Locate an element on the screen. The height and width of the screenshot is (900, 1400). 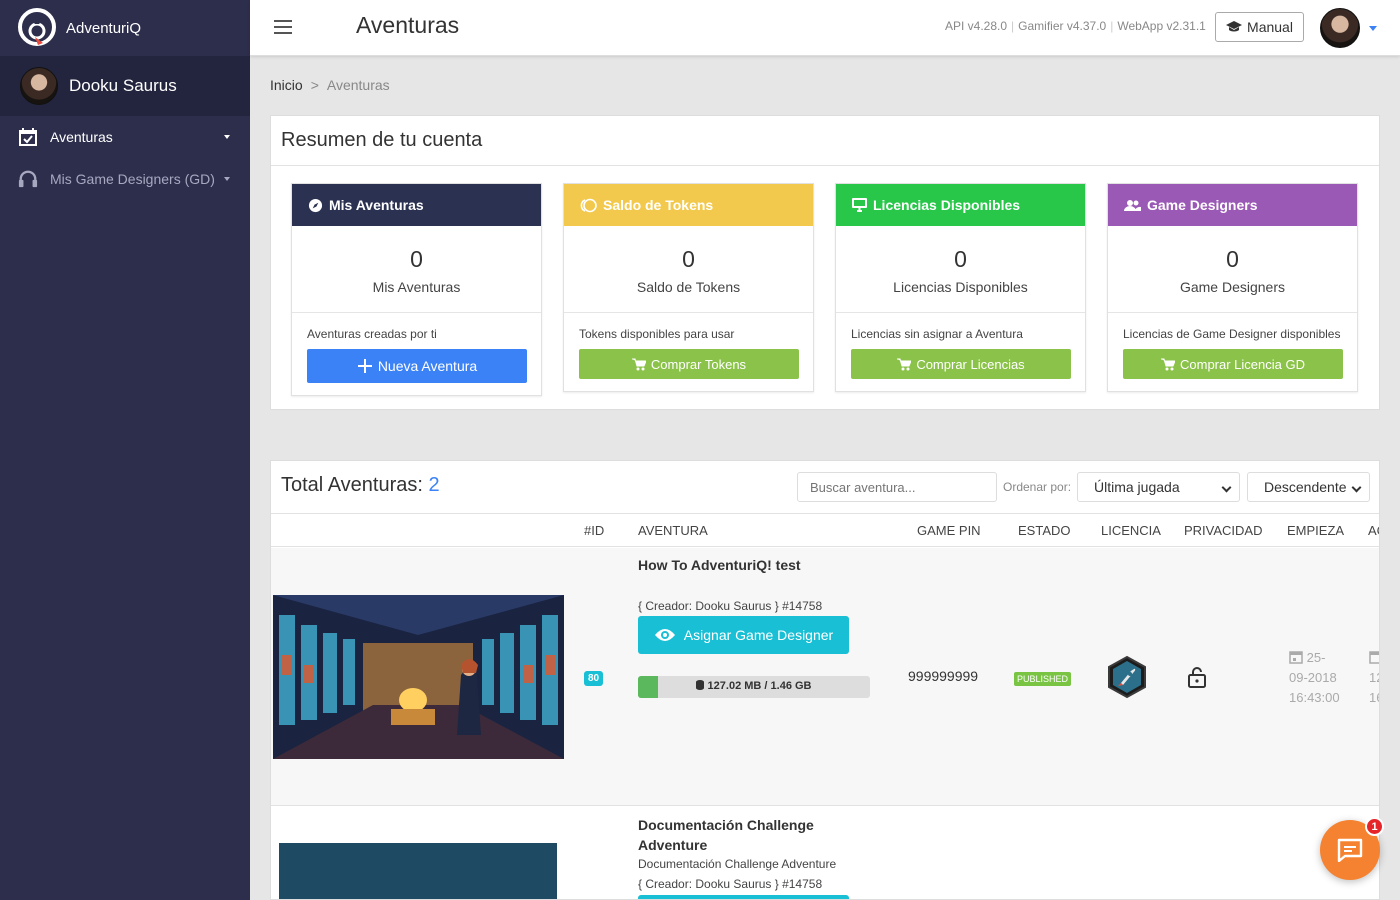
chat-icon is located at coordinates (1350, 850).